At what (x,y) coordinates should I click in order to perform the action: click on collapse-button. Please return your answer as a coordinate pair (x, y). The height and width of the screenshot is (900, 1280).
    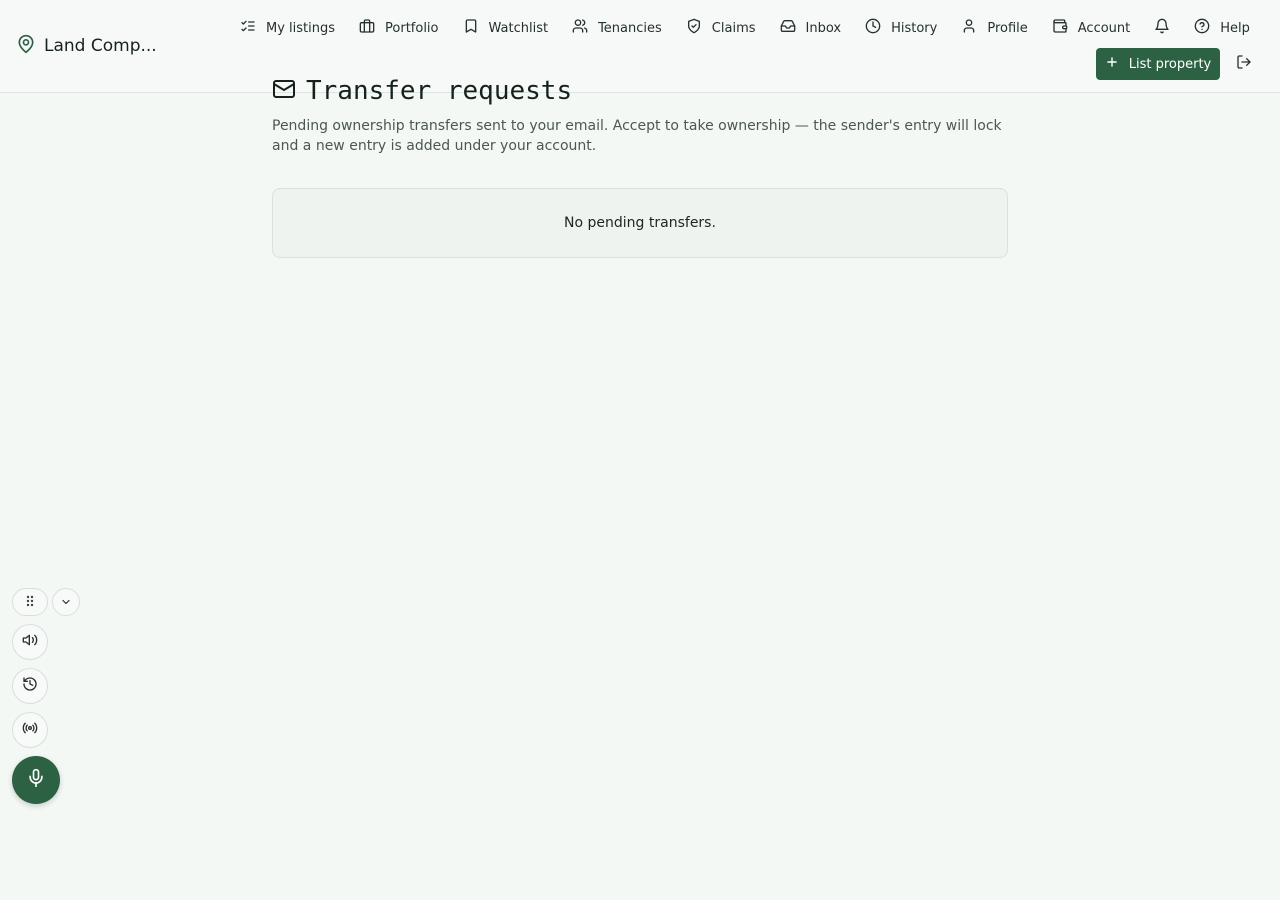
    Looking at the image, I should click on (66, 602).